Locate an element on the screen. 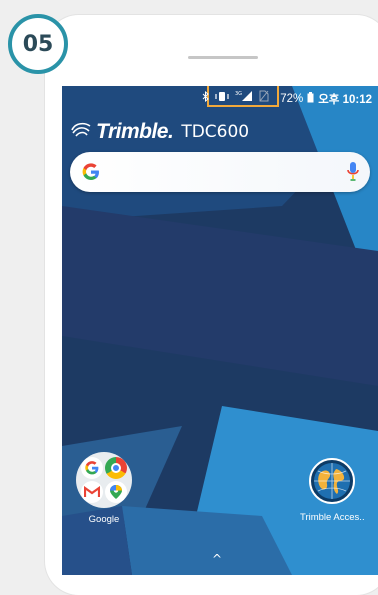 This screenshot has width=378, height=595. status-bar: 3G 72% 오후 10:12 is located at coordinates (220, 97).